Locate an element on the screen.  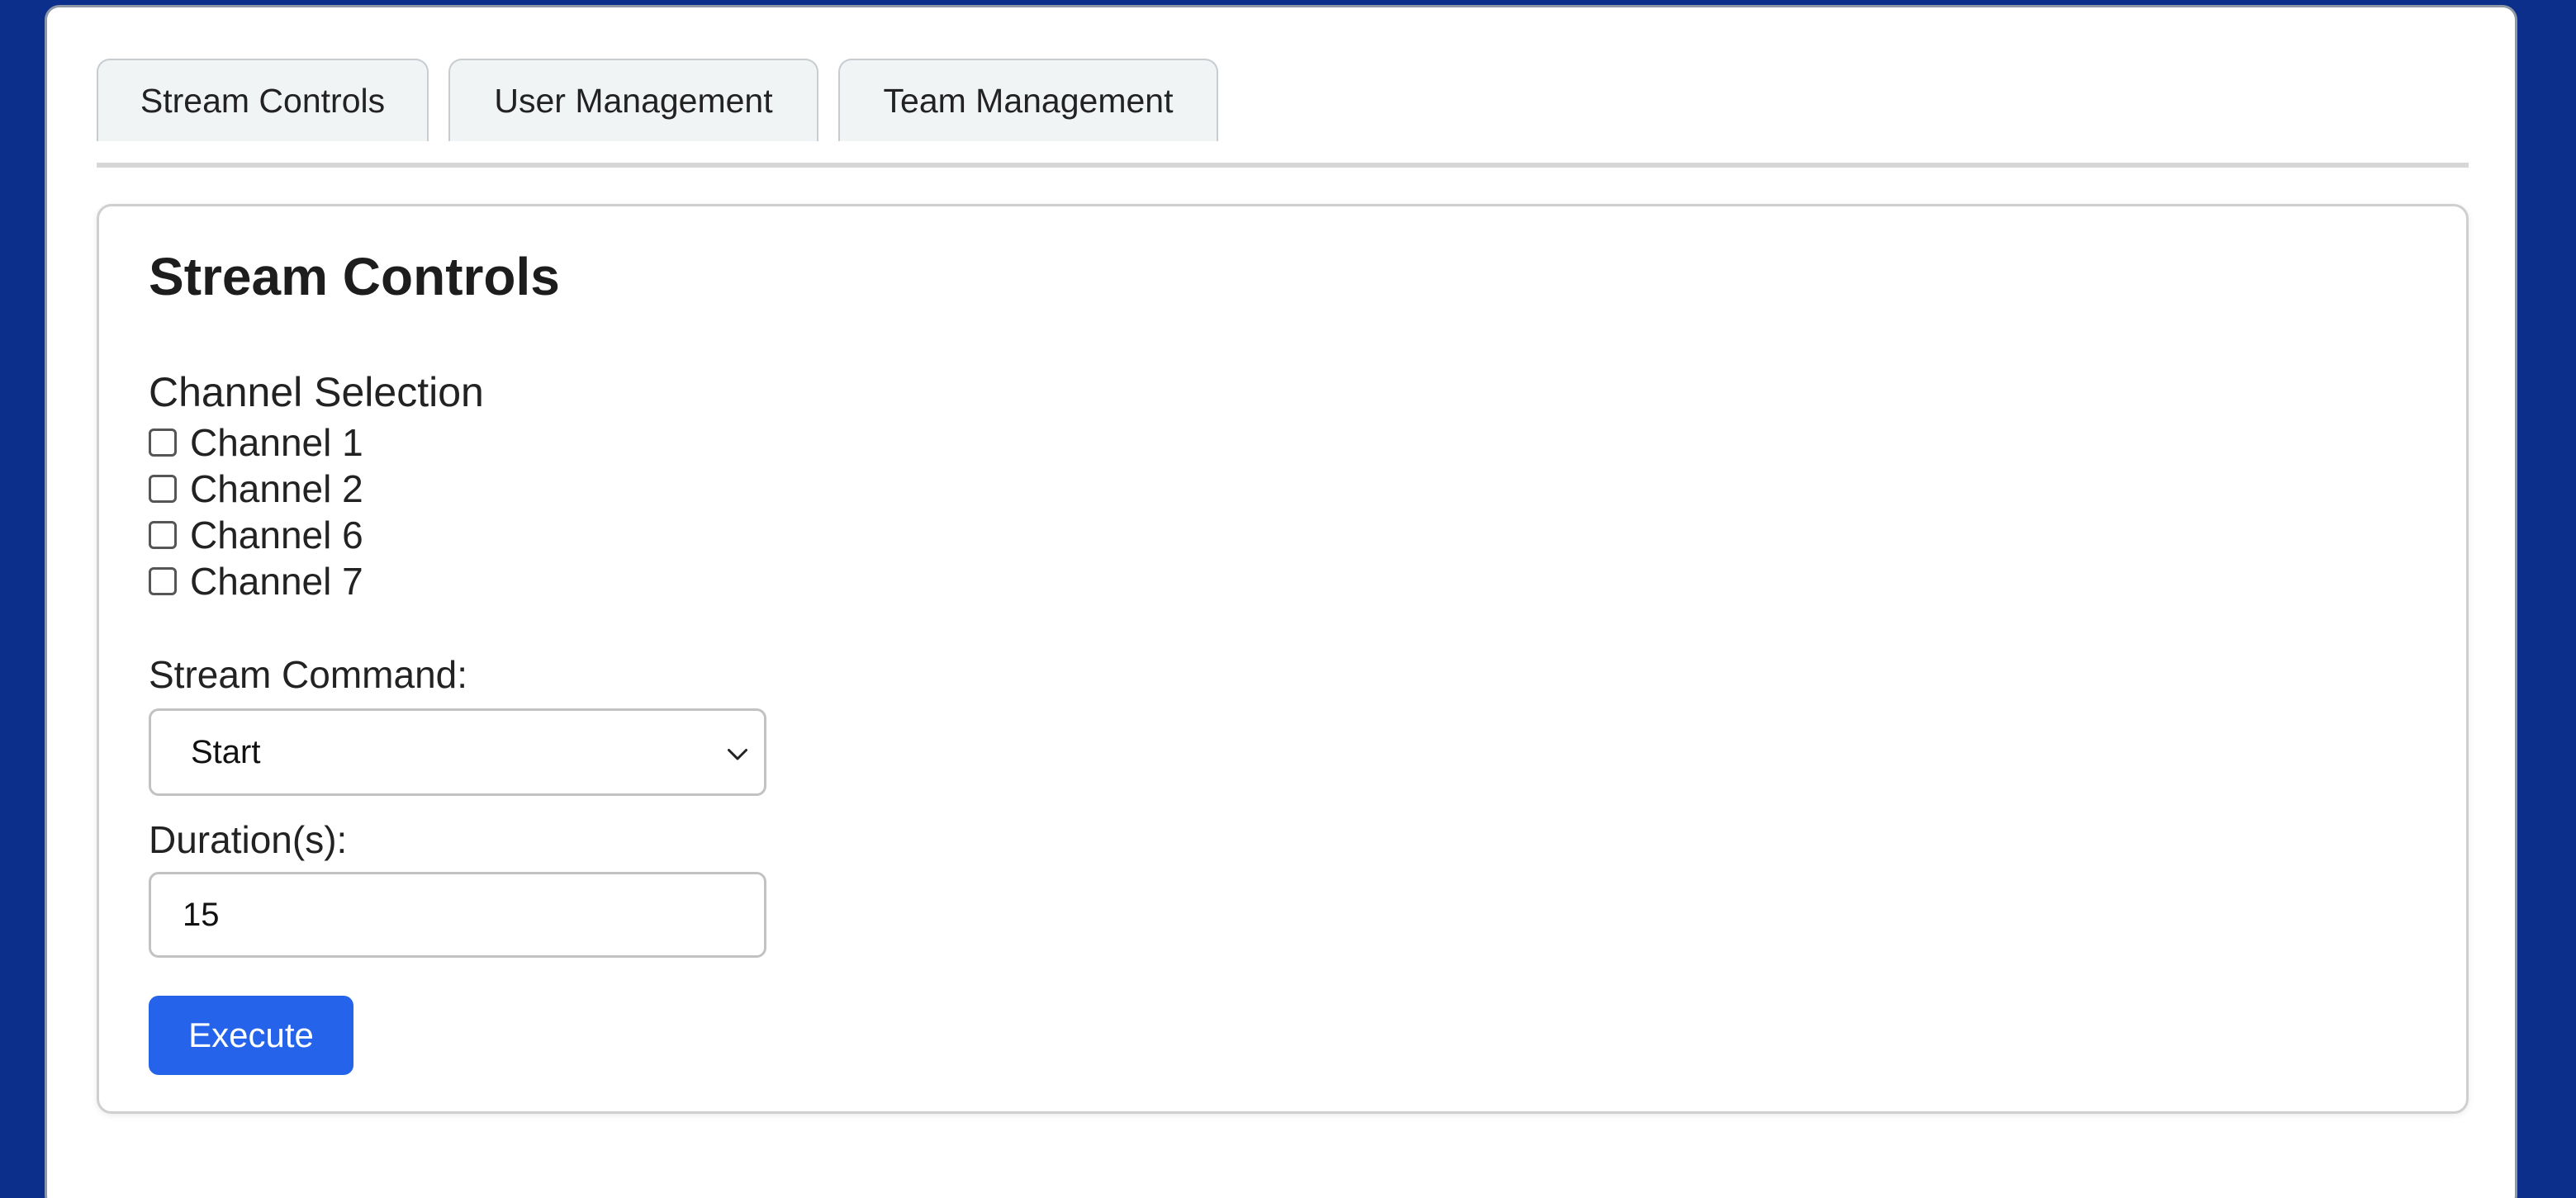
tab-divider is located at coordinates (1283, 165).